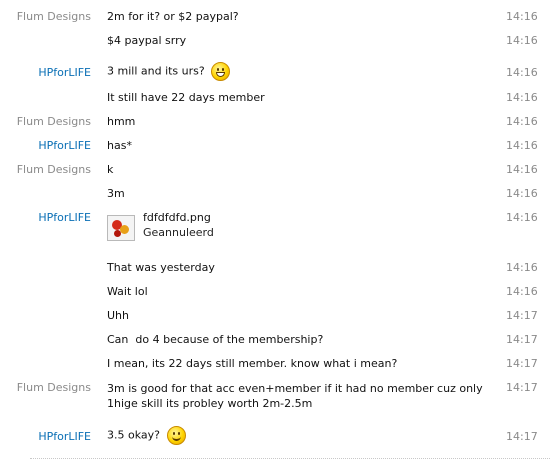 Image resolution: width=557 pixels, height=462 pixels. What do you see at coordinates (156, 71) in the screenshot?
I see `message-text: 3 mill and its urs?` at bounding box center [156, 71].